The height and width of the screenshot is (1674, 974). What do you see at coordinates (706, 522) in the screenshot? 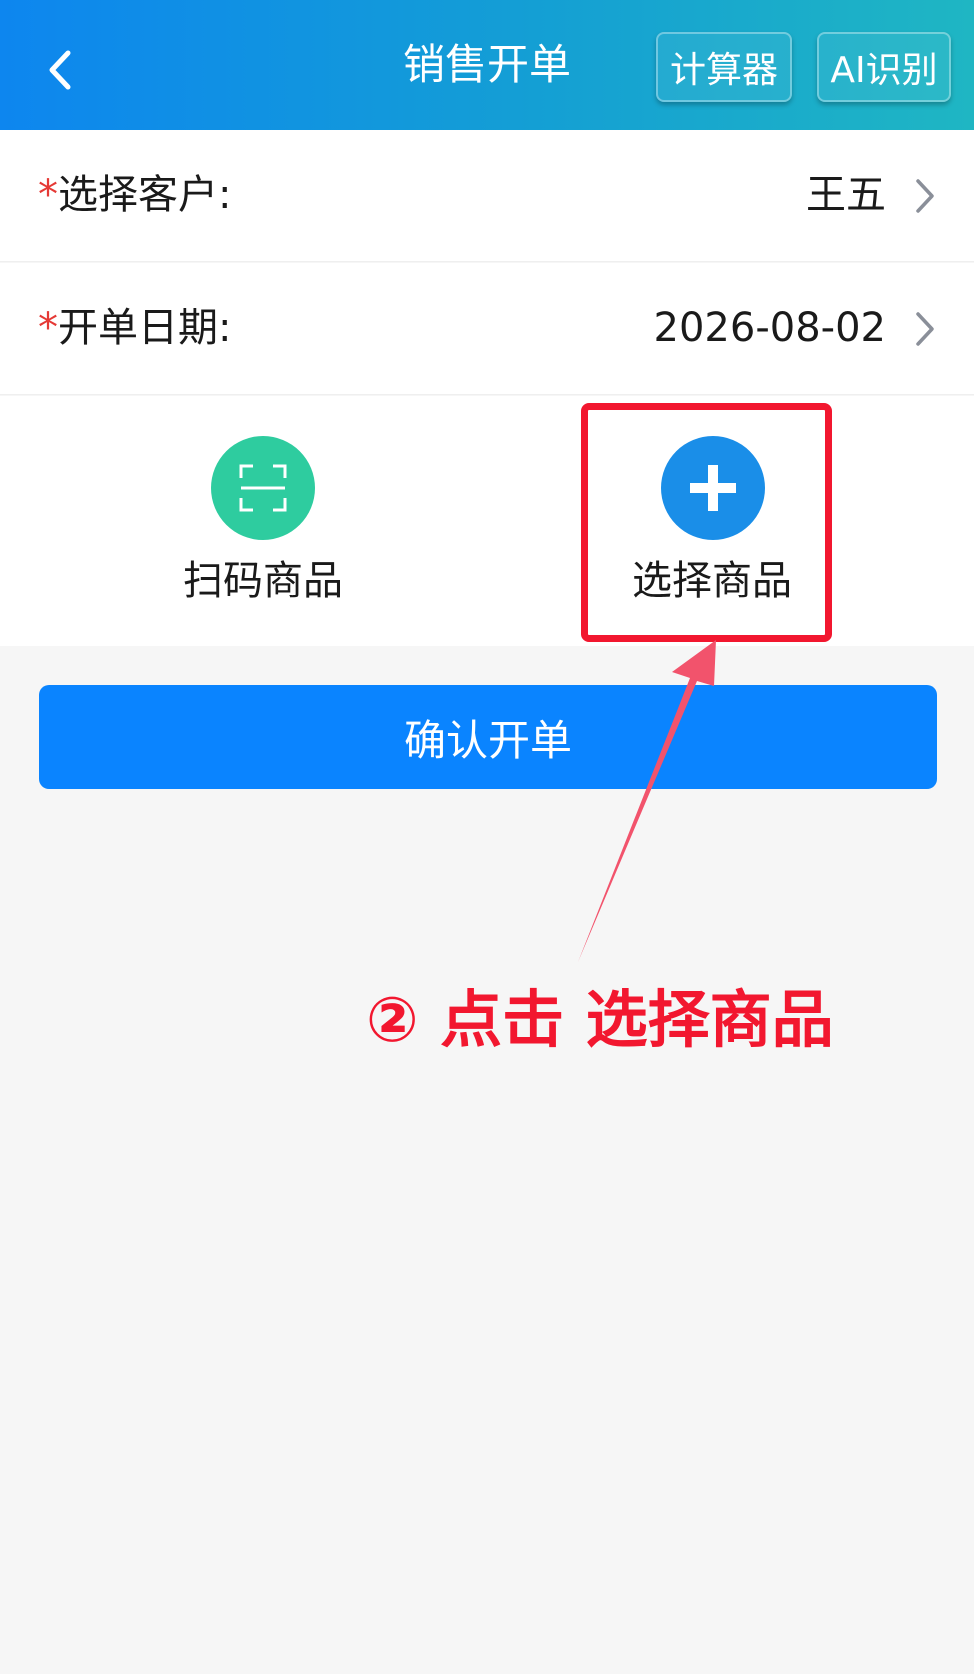
I see `annotation-highlight-box` at bounding box center [706, 522].